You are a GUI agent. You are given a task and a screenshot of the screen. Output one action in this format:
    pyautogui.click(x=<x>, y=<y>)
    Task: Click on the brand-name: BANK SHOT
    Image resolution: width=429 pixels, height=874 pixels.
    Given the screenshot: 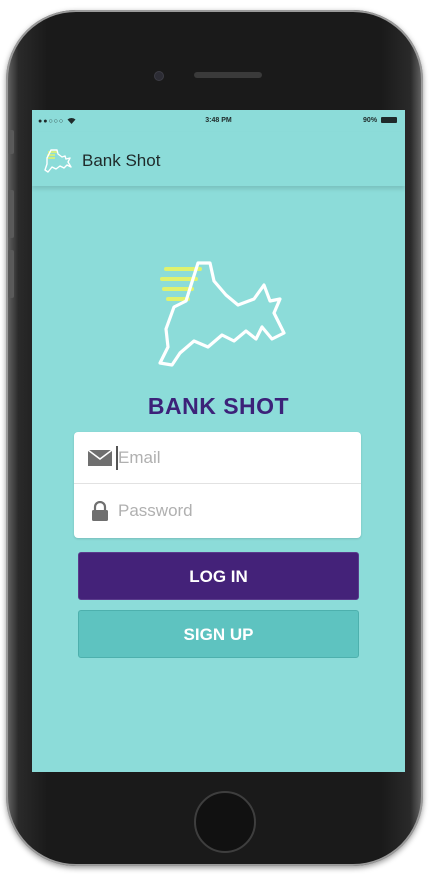 What is the action you would take?
    pyautogui.click(x=218, y=406)
    